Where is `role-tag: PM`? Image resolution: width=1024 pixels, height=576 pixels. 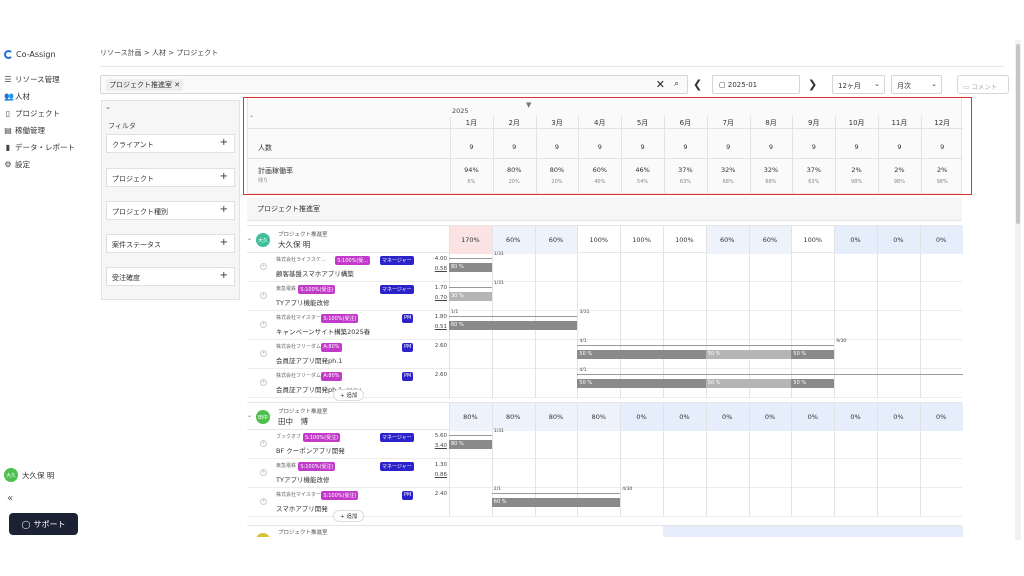
role-tag: PM is located at coordinates (408, 318).